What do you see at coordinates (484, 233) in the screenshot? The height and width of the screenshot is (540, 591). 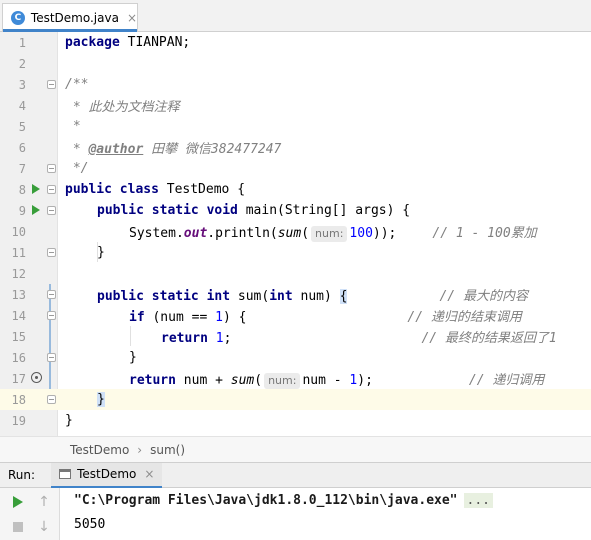 I see `line-comment: // 1 - 100累加` at bounding box center [484, 233].